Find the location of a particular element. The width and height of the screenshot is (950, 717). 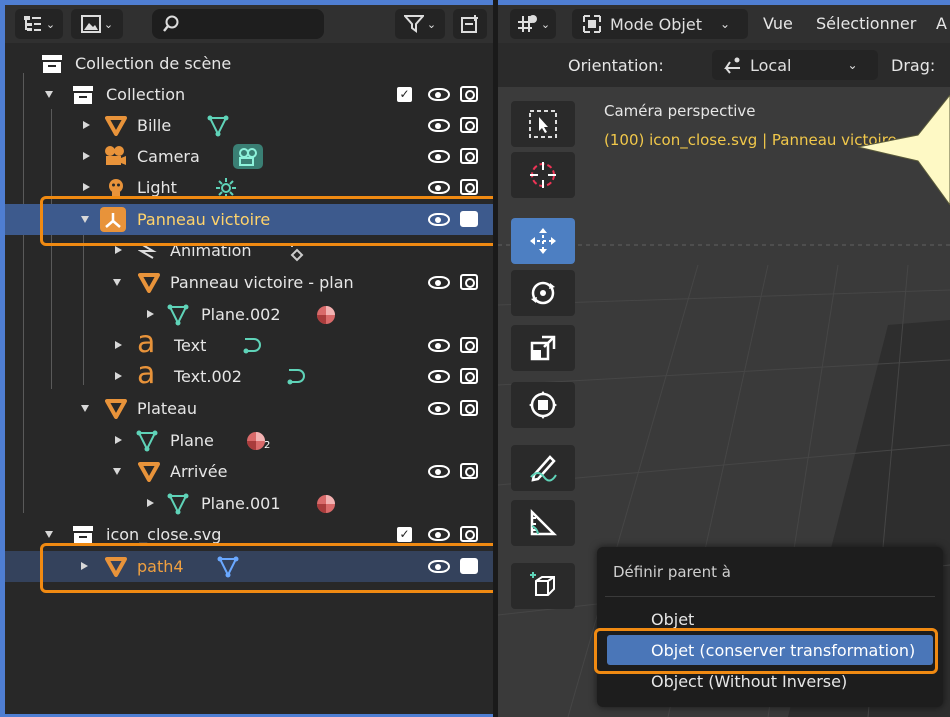

tree-row-label: Collection is located at coordinates (146, 94).